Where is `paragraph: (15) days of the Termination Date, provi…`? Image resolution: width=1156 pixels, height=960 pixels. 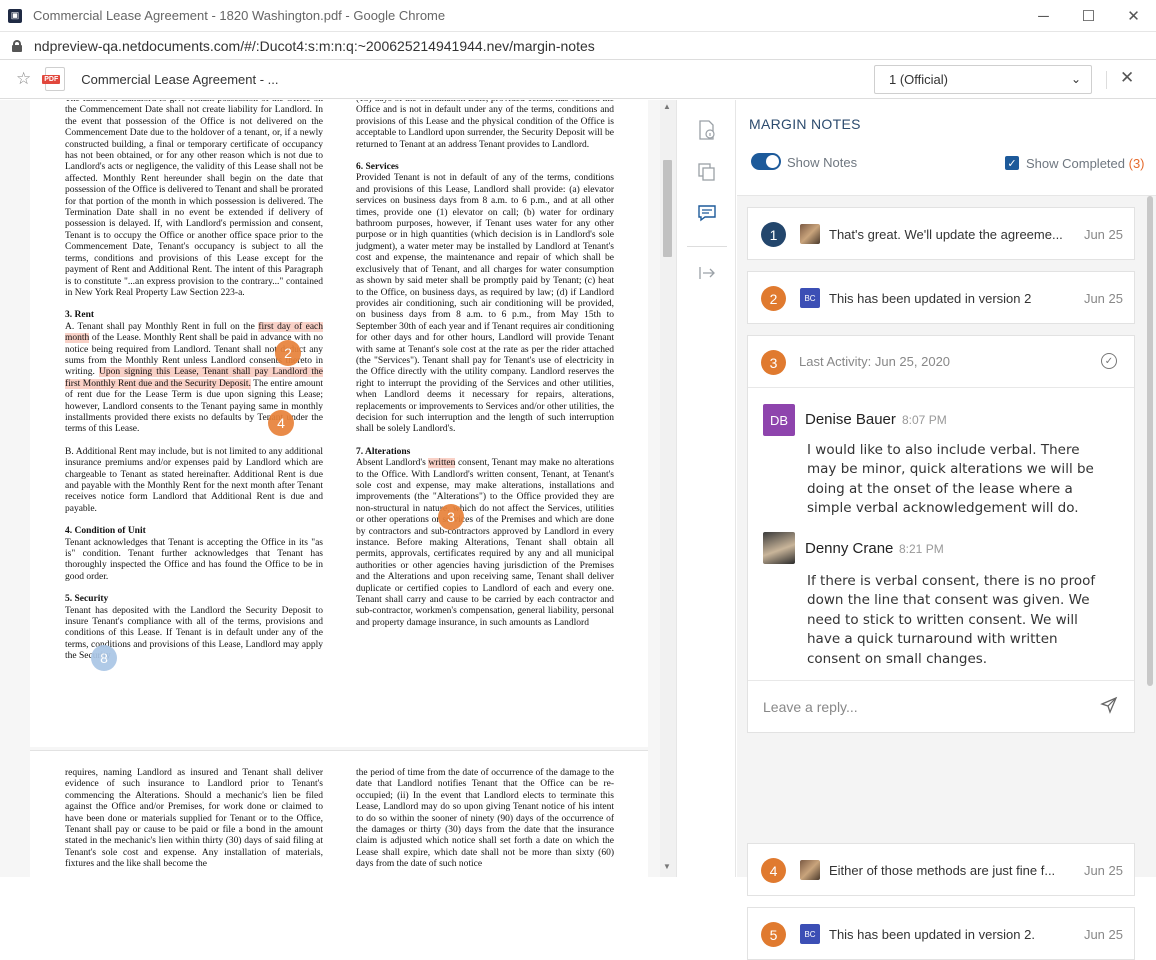
paragraph: (15) days of the Termination Date, provi… is located at coordinates (485, 125).